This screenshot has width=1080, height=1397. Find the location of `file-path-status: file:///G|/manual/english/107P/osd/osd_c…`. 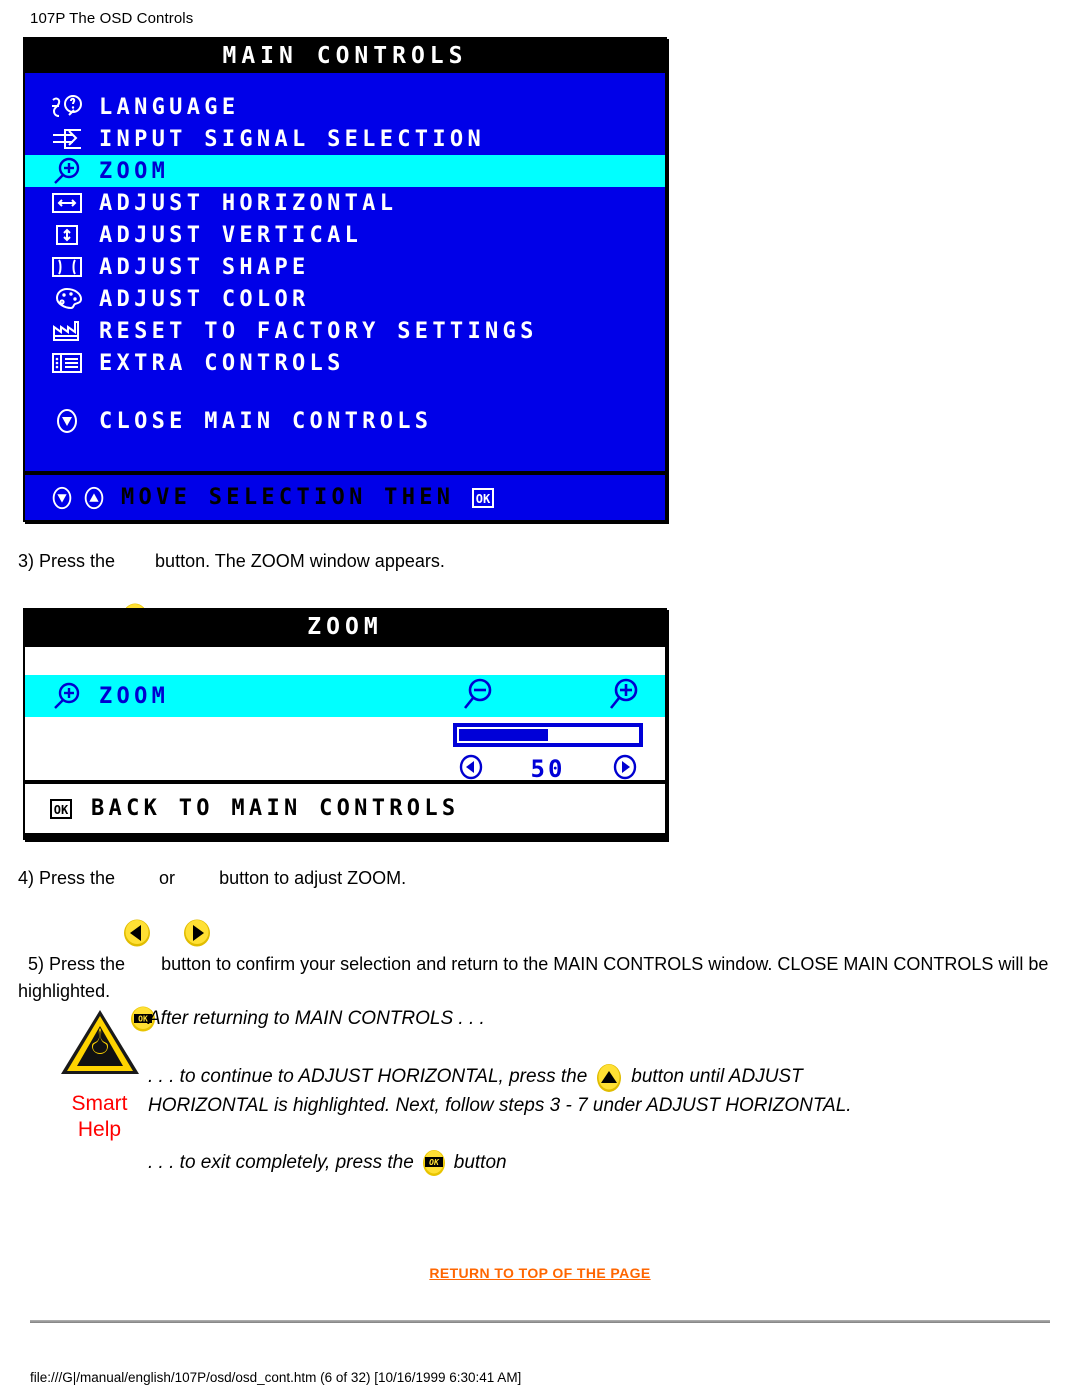

file-path-status: file:///G|/manual/english/107P/osd/osd_c… is located at coordinates (276, 1377).